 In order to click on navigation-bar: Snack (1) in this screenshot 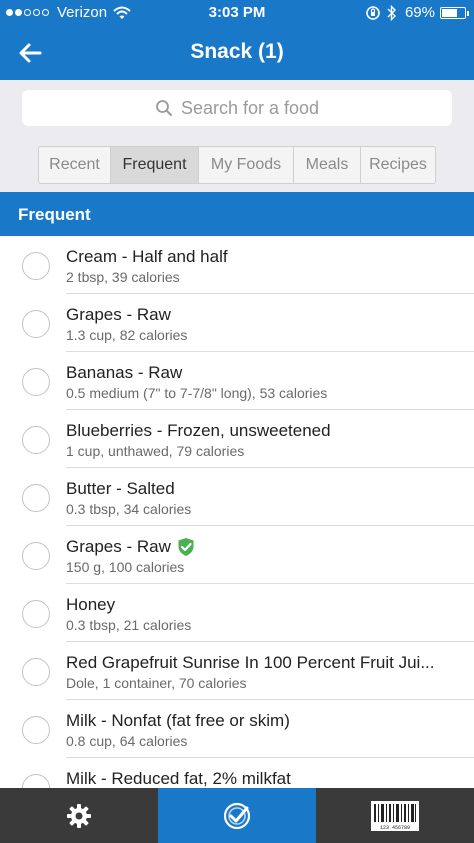, I will do `click(237, 53)`.